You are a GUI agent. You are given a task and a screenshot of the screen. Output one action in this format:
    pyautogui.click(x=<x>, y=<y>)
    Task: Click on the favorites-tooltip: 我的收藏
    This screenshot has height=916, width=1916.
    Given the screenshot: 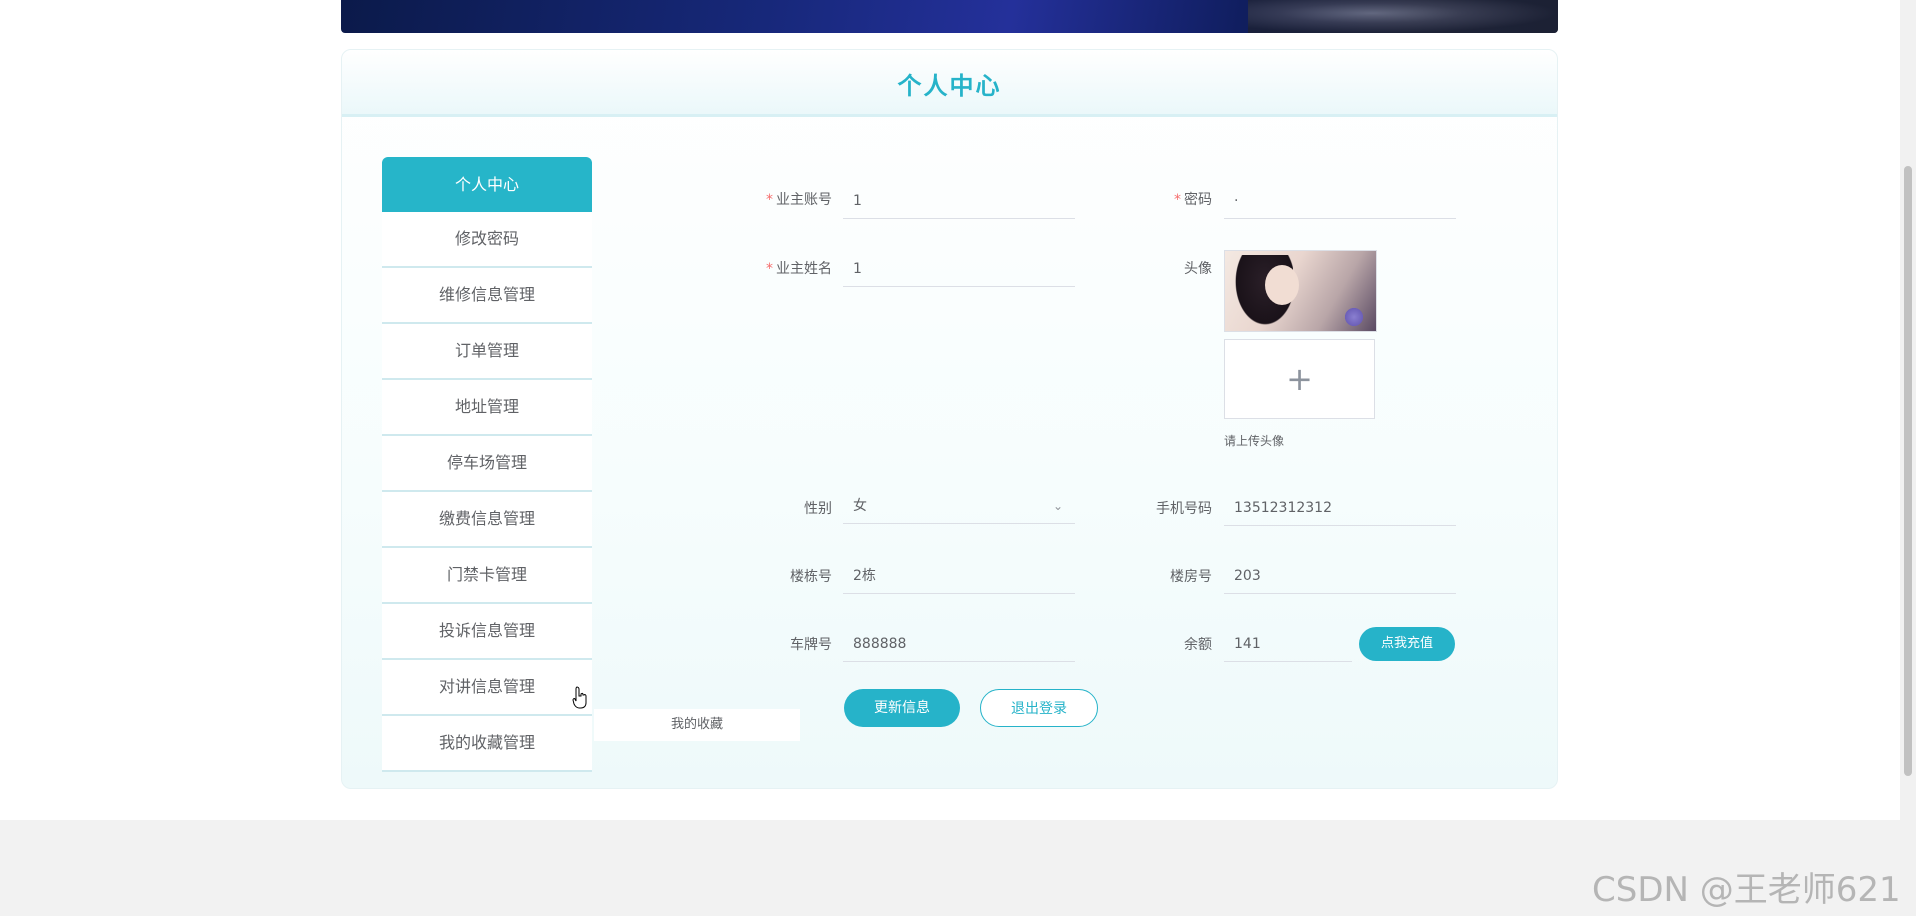 What is the action you would take?
    pyautogui.click(x=697, y=725)
    